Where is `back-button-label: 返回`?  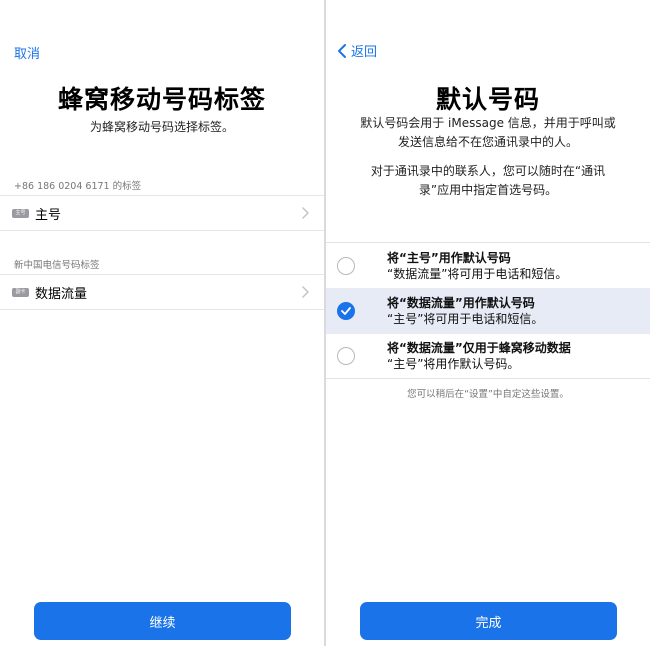 back-button-label: 返回 is located at coordinates (364, 52).